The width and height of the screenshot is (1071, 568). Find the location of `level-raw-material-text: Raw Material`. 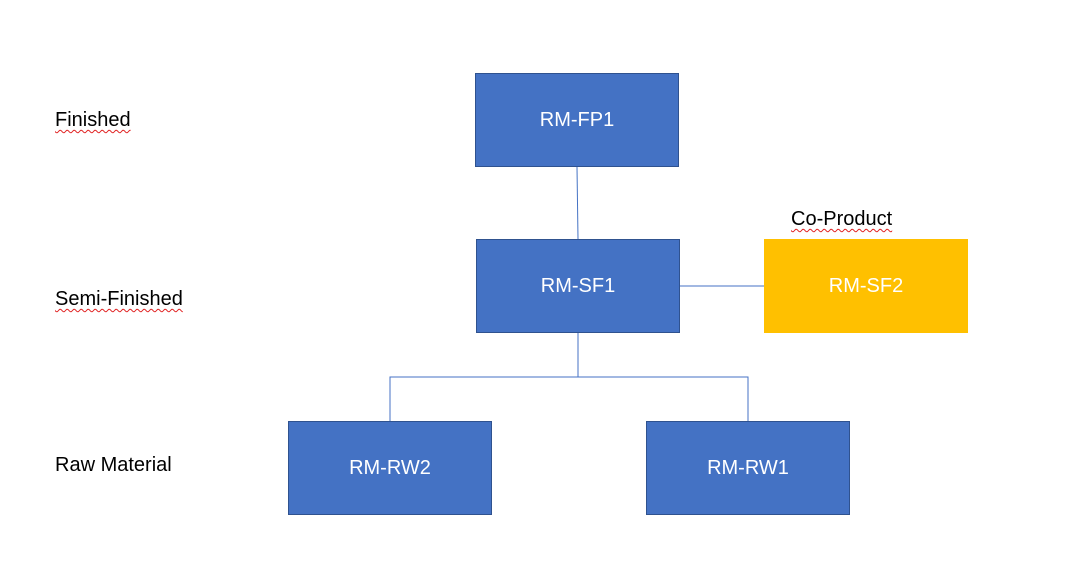

level-raw-material-text: Raw Material is located at coordinates (113, 465).